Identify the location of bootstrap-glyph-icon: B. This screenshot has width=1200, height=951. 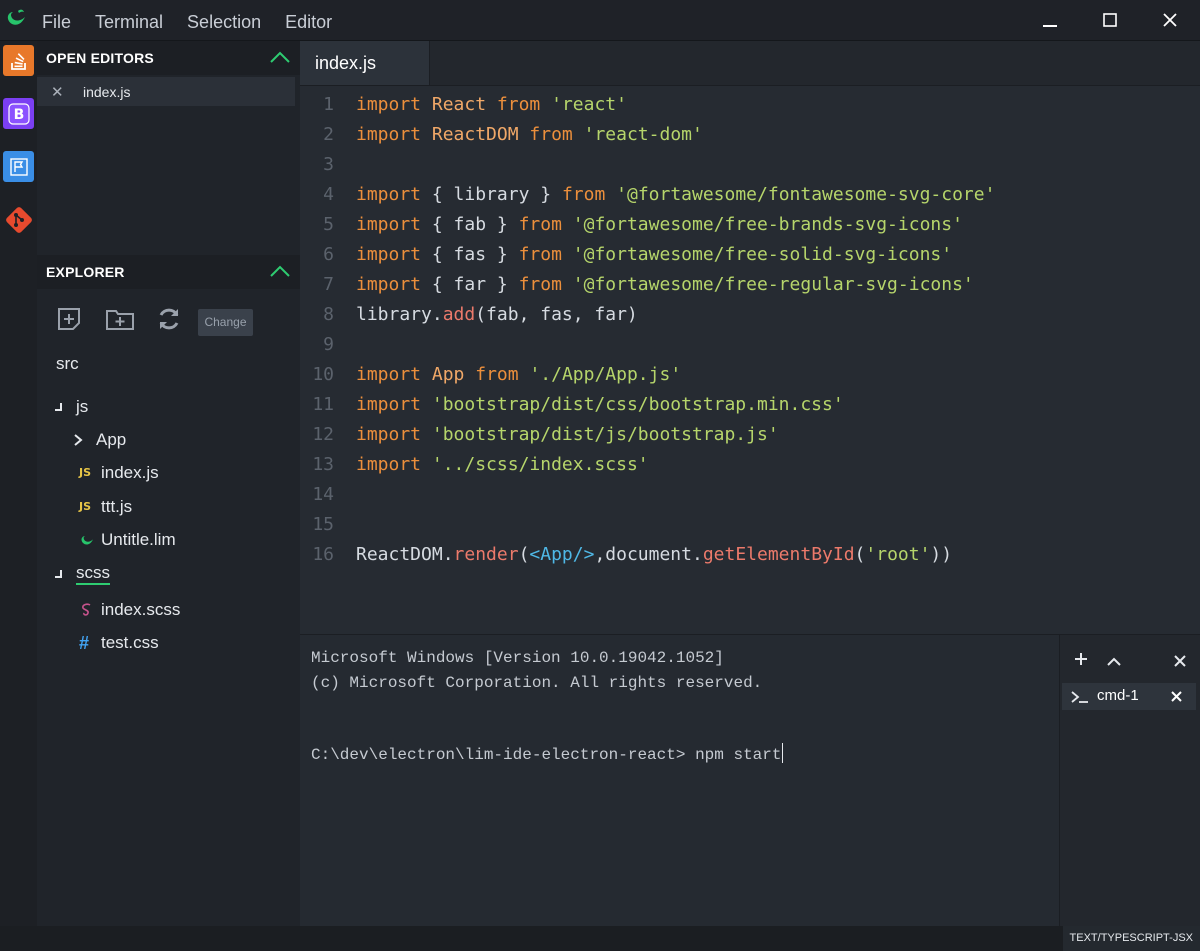
(18, 113).